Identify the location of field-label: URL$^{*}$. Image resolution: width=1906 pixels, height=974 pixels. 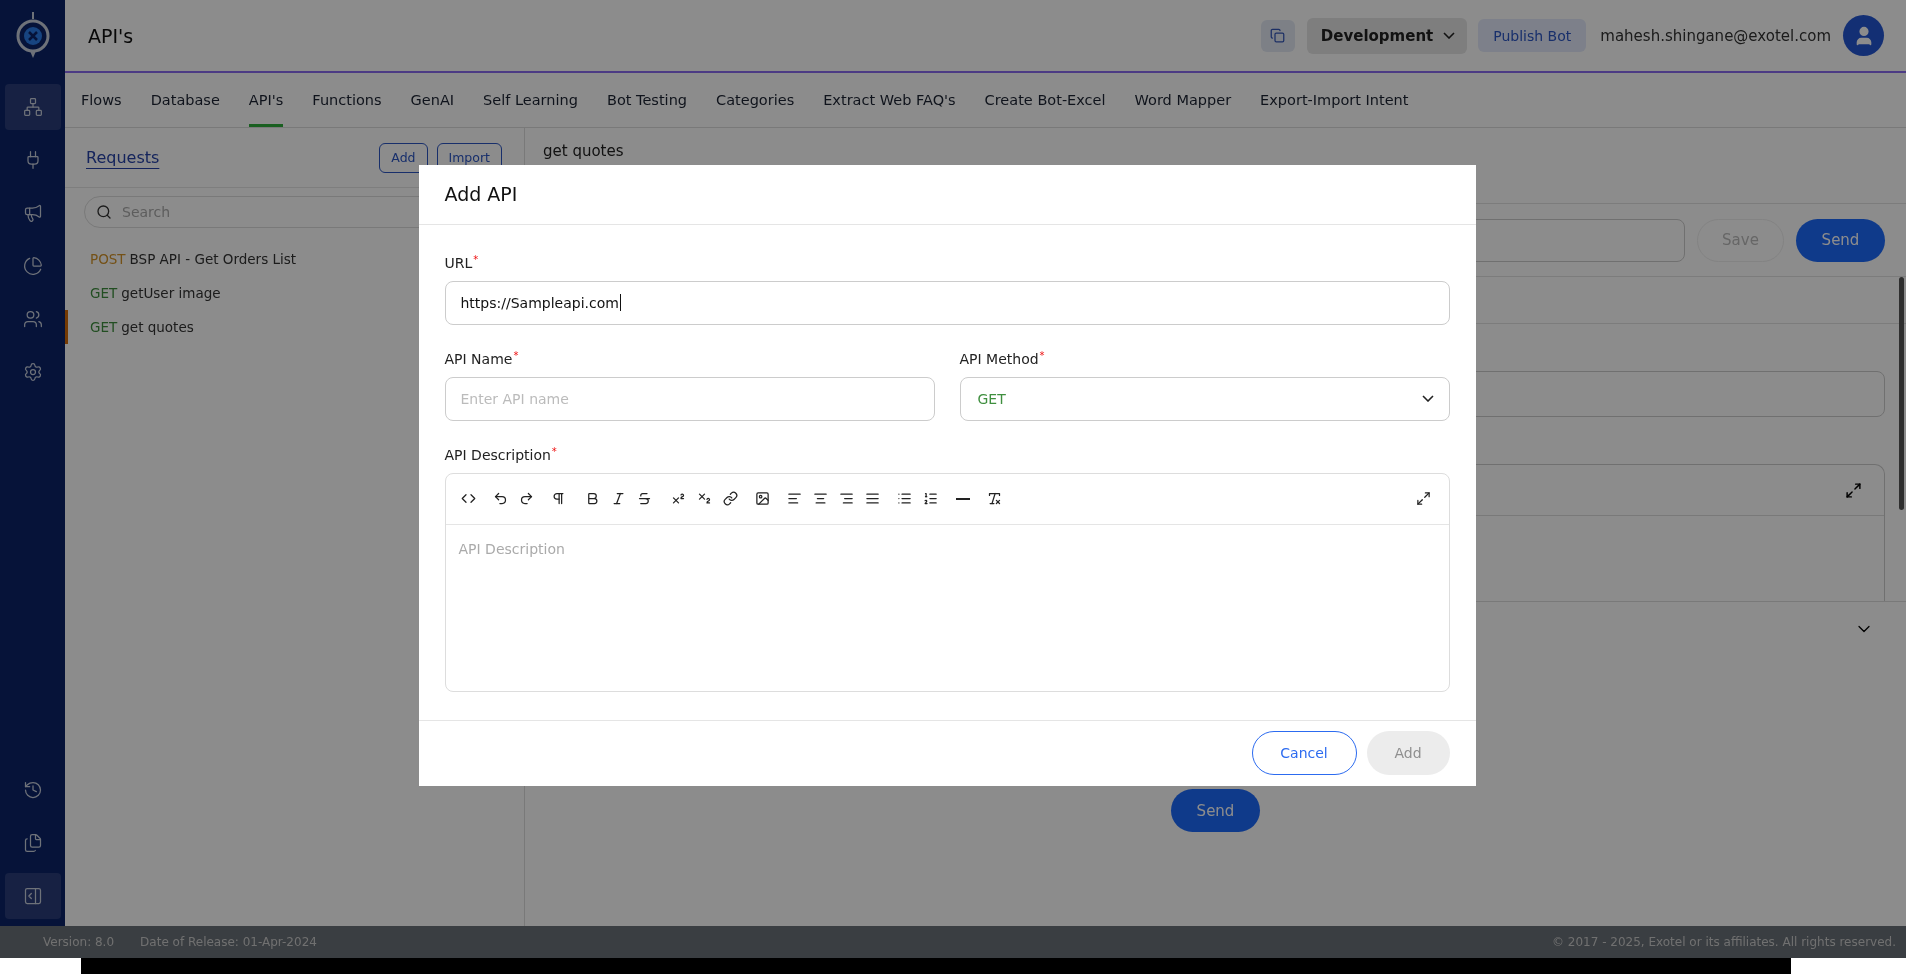
(462, 262).